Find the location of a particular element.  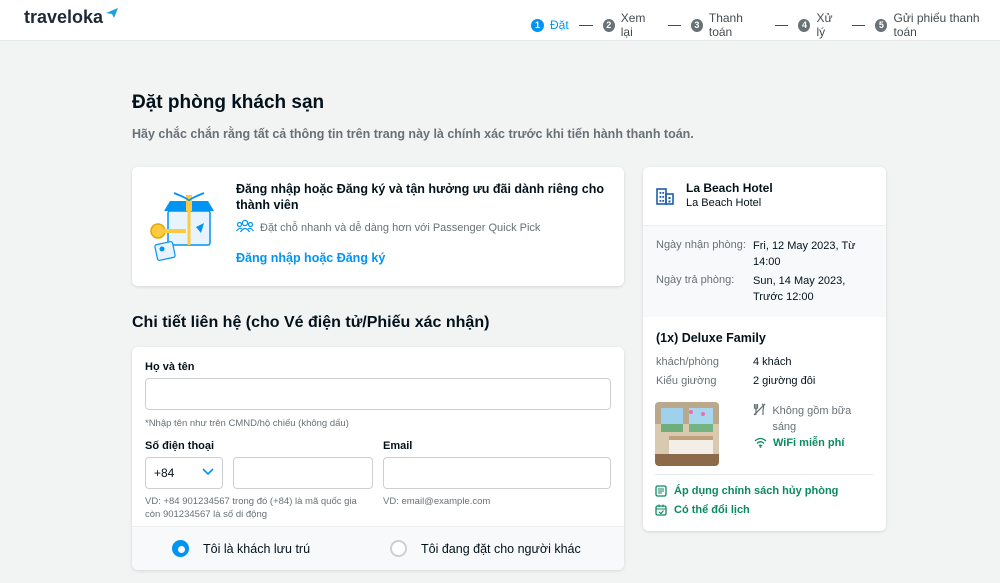

wifi-text: WiFi miễn phí is located at coordinates (809, 443).